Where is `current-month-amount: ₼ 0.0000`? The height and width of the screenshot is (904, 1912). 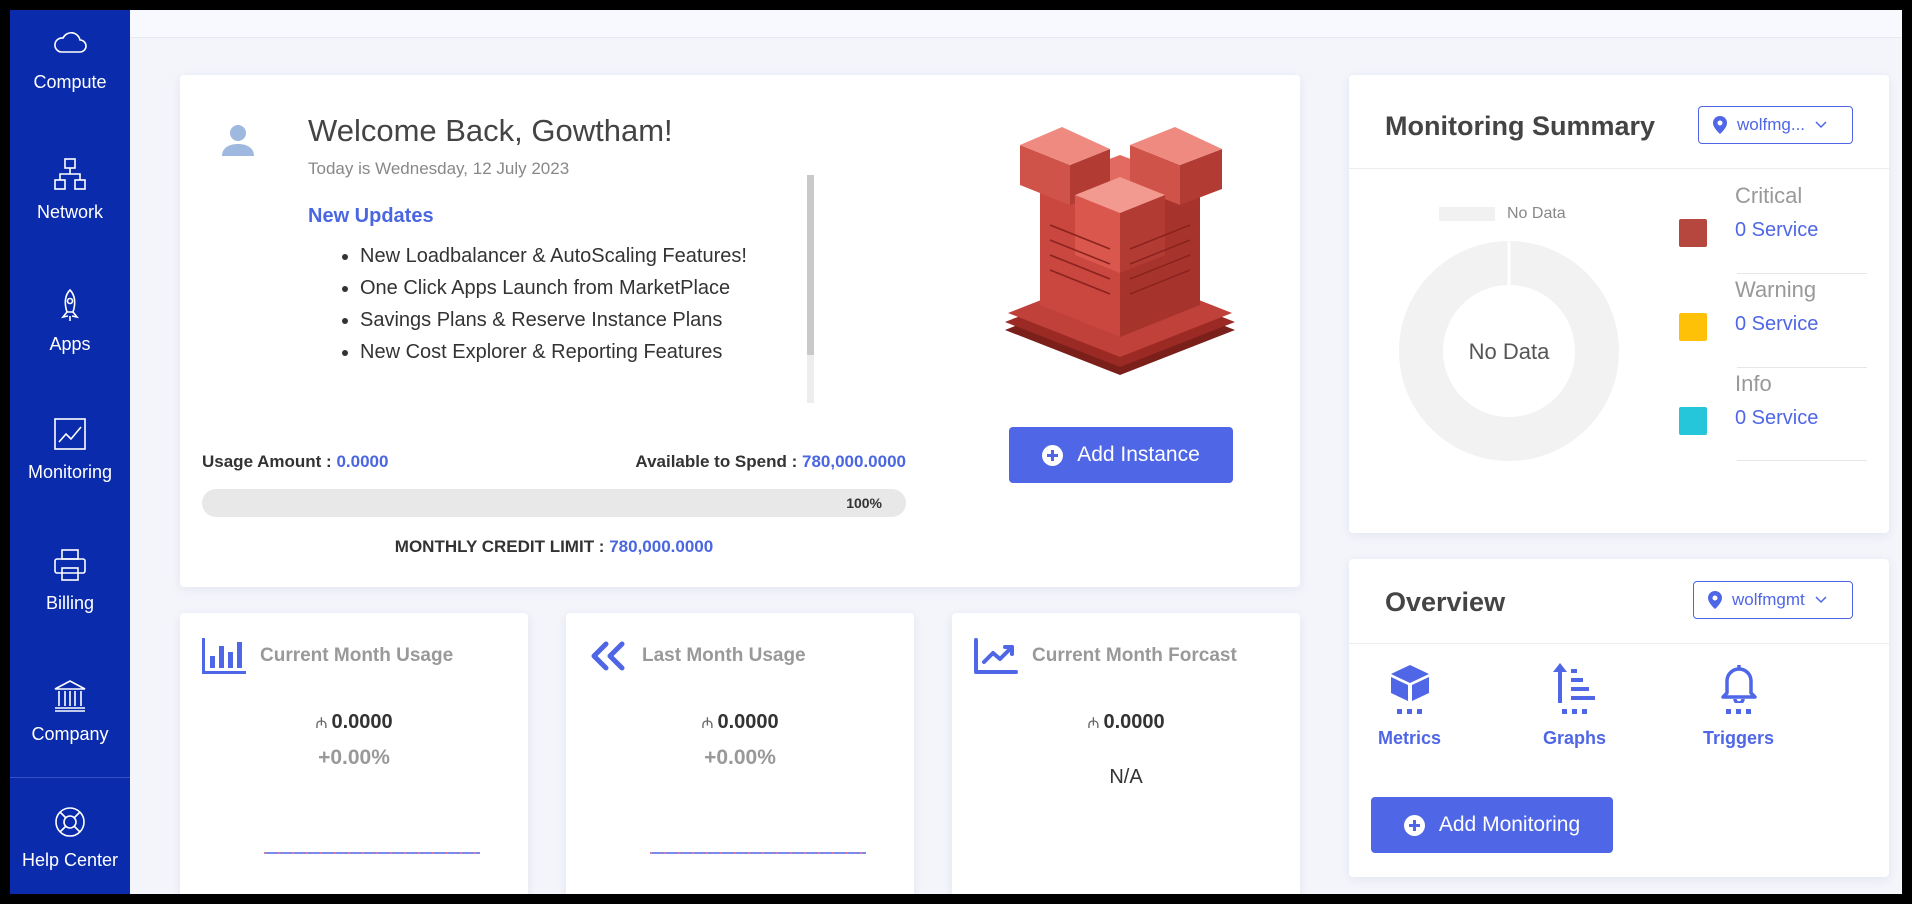
current-month-amount: ₼ 0.0000 is located at coordinates (354, 722).